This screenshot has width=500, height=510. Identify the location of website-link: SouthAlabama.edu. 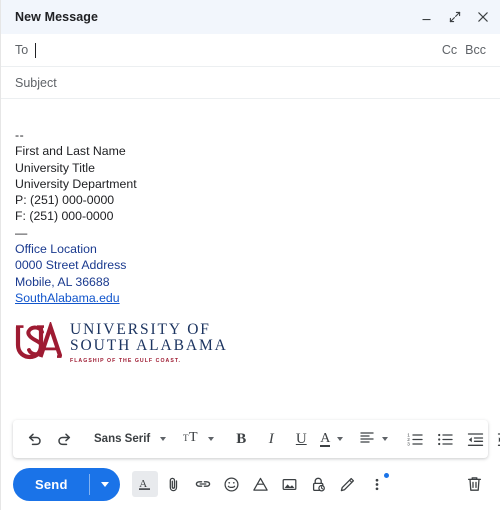
(67, 298).